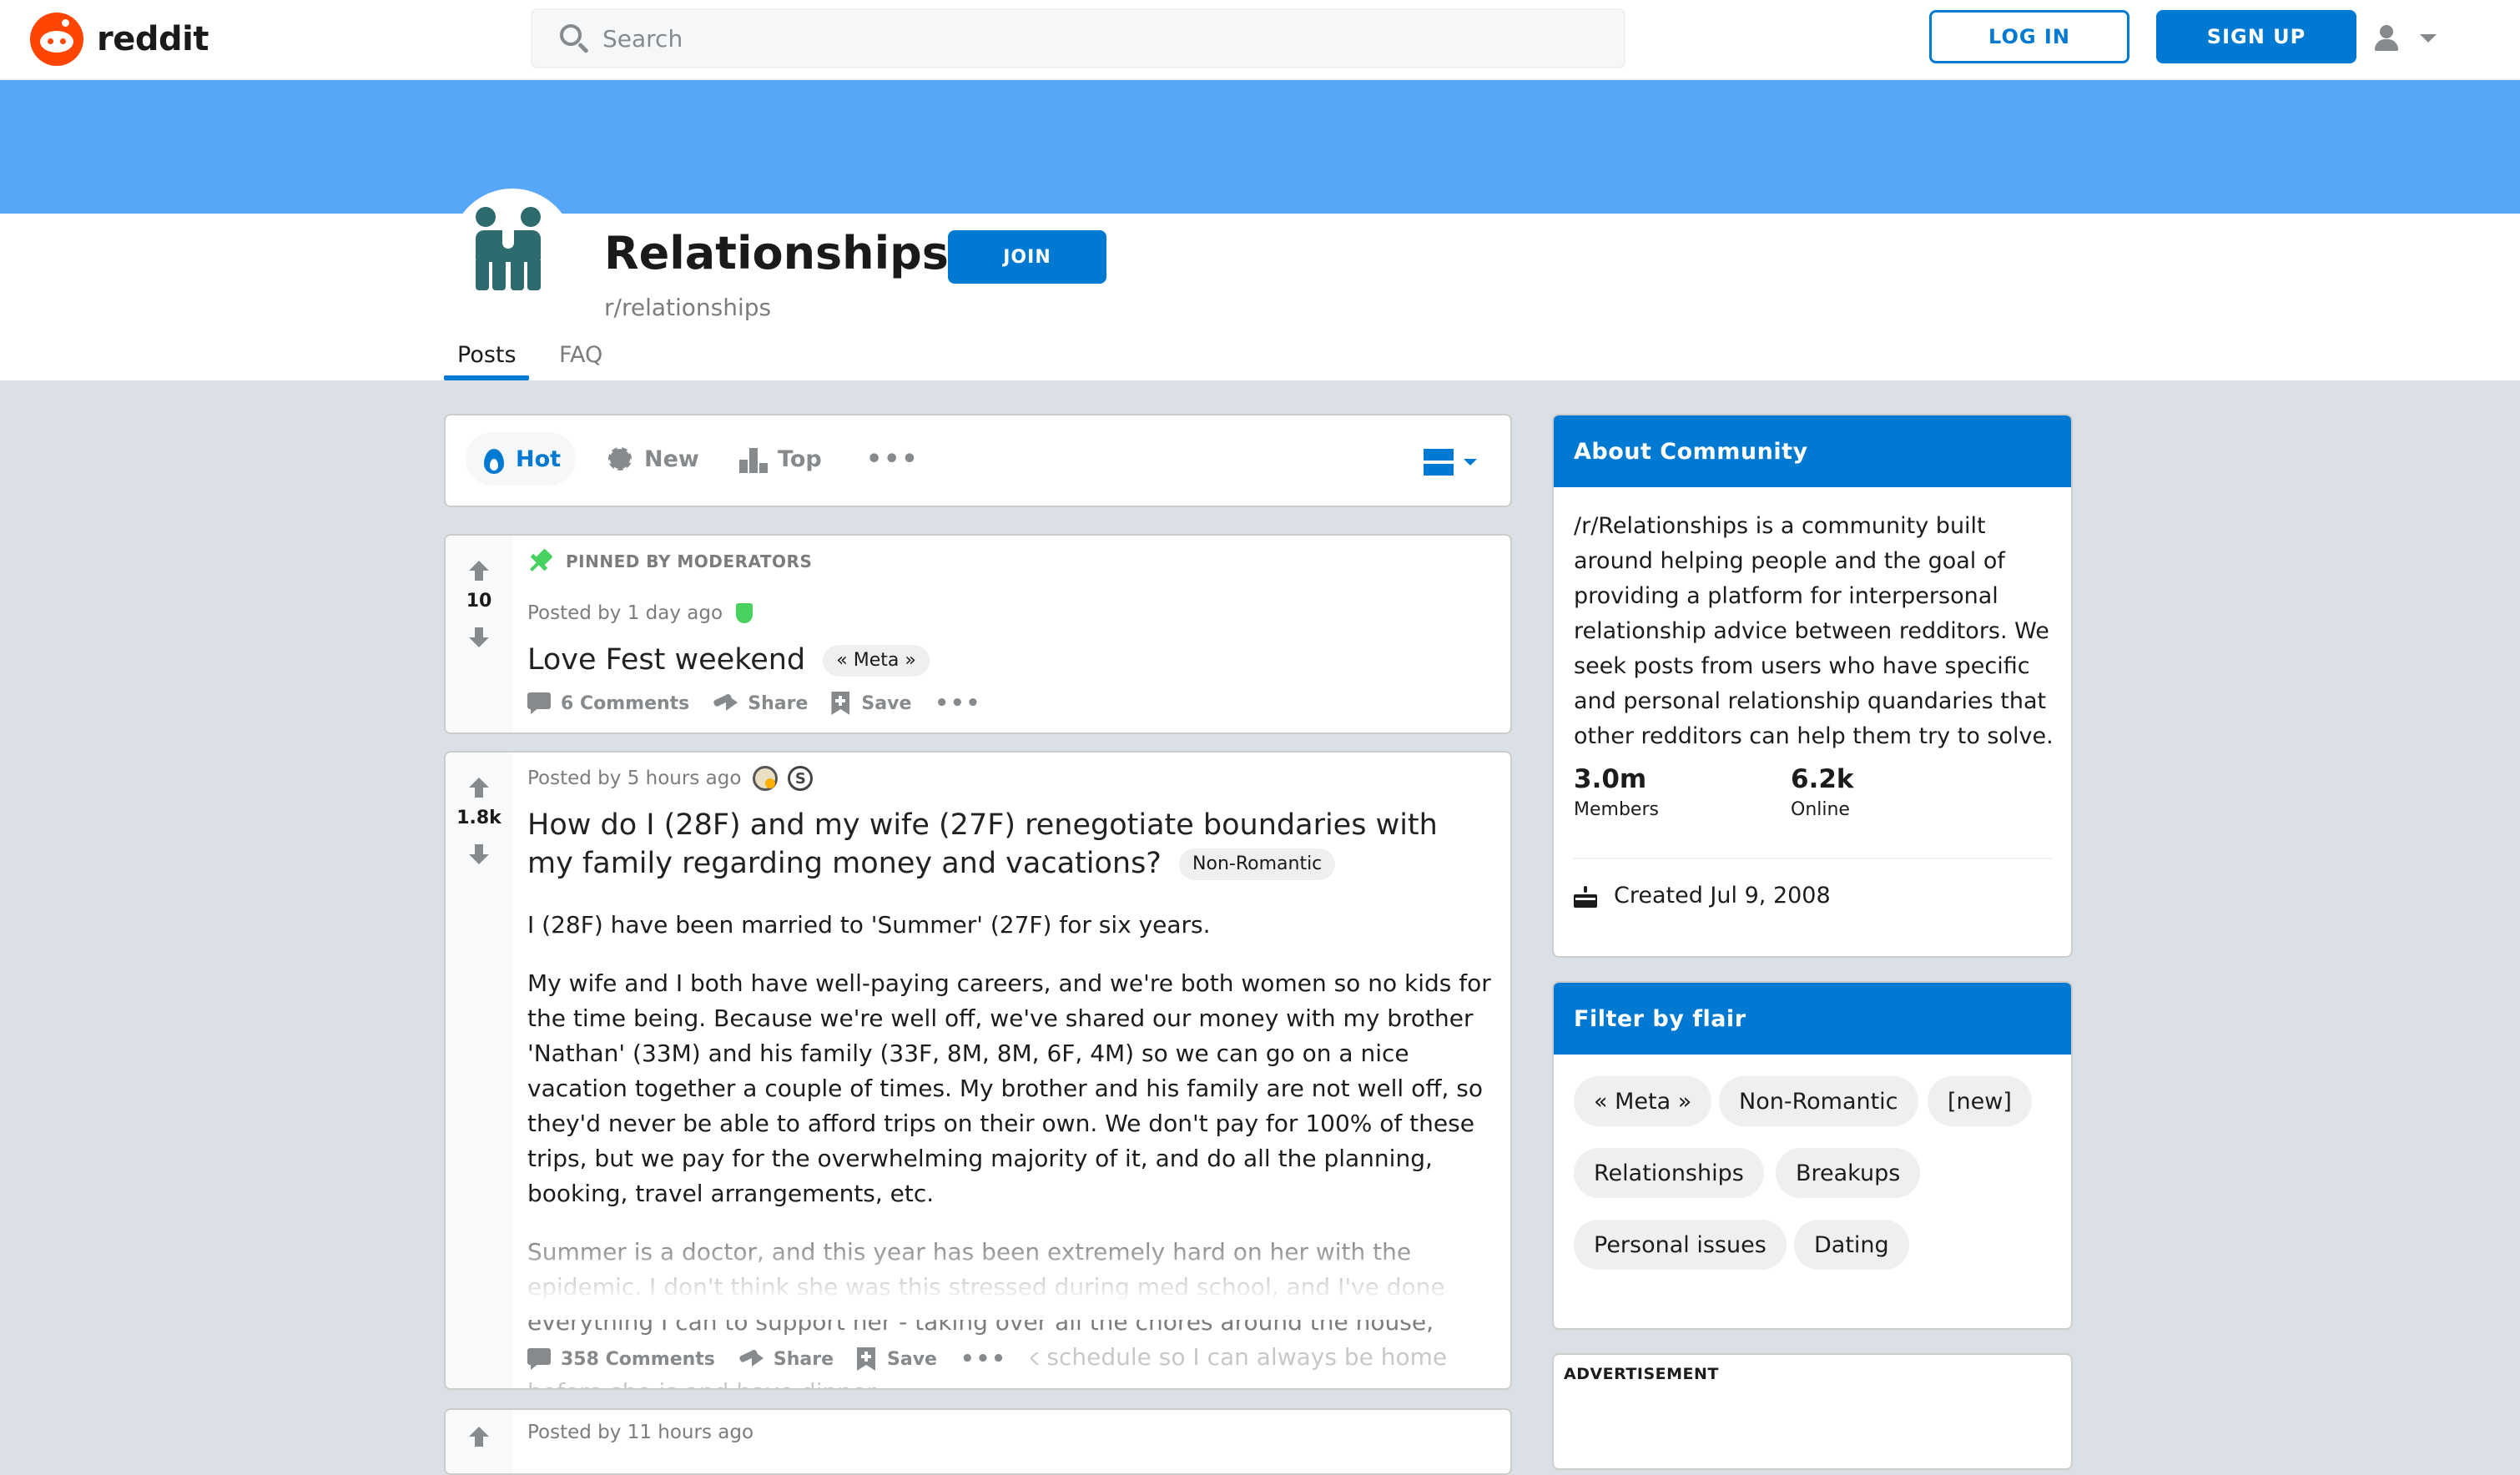 Image resolution: width=2520 pixels, height=1475 pixels. What do you see at coordinates (1011, 1278) in the screenshot?
I see `post-fade-overlay` at bounding box center [1011, 1278].